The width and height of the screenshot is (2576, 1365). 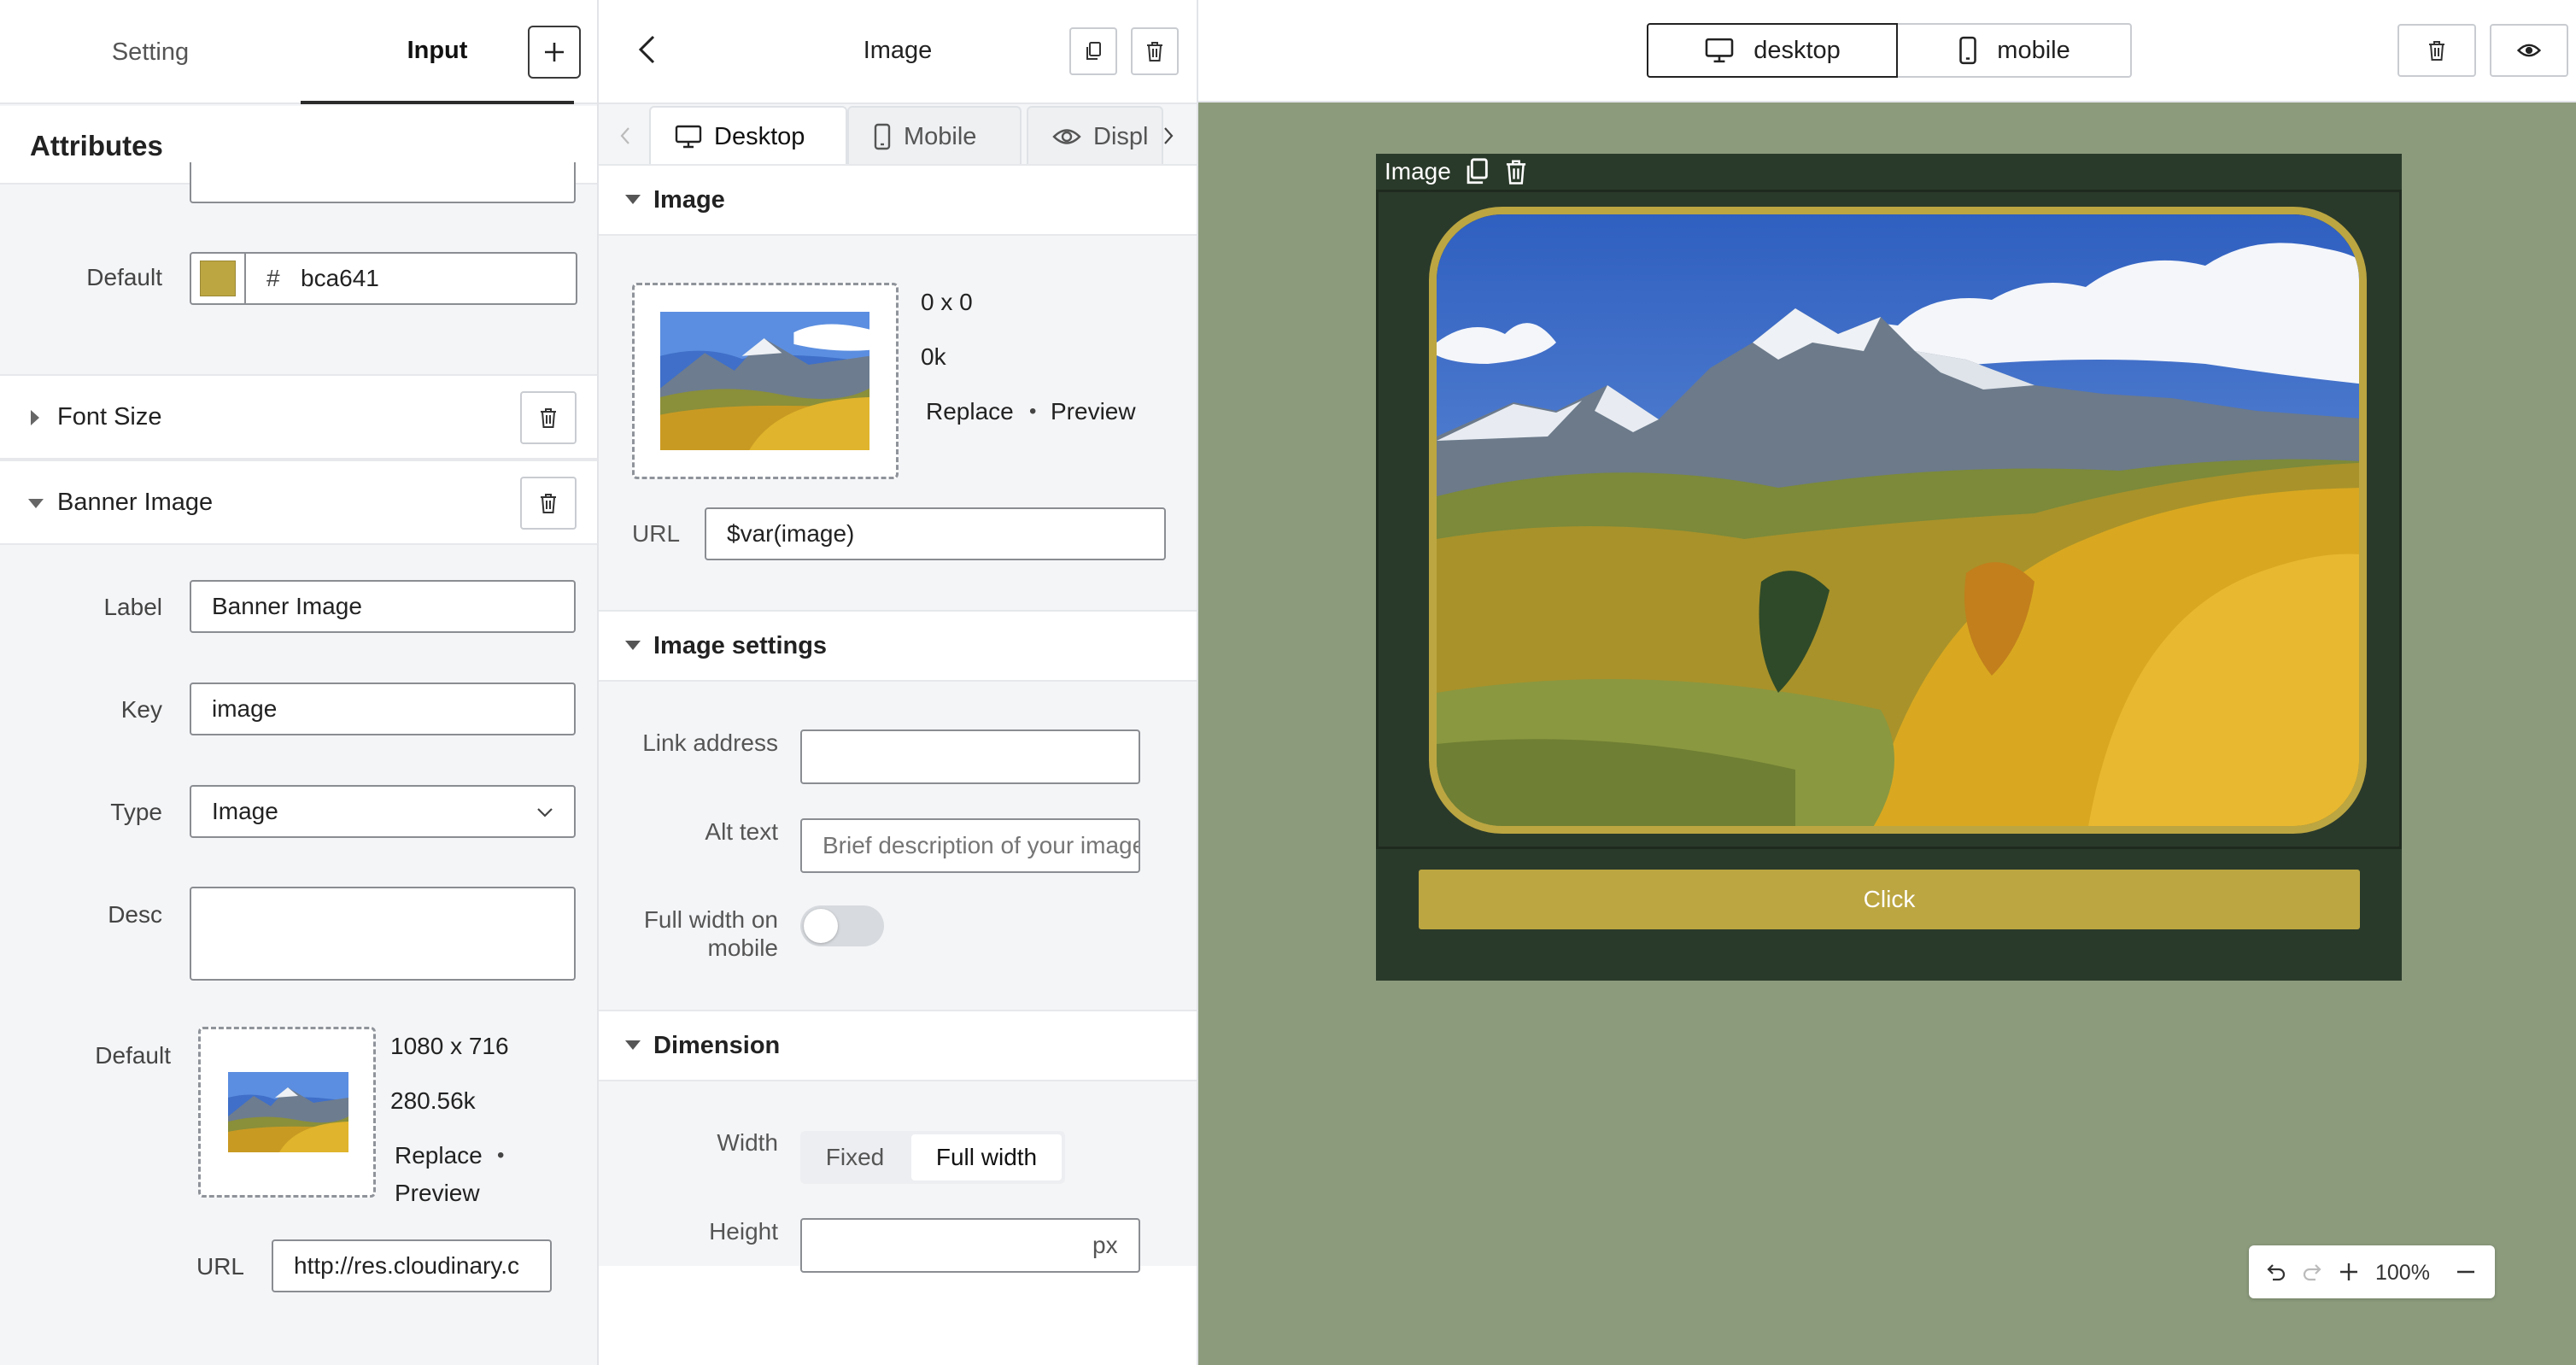 I want to click on redo-icon, so click(x=2312, y=1271).